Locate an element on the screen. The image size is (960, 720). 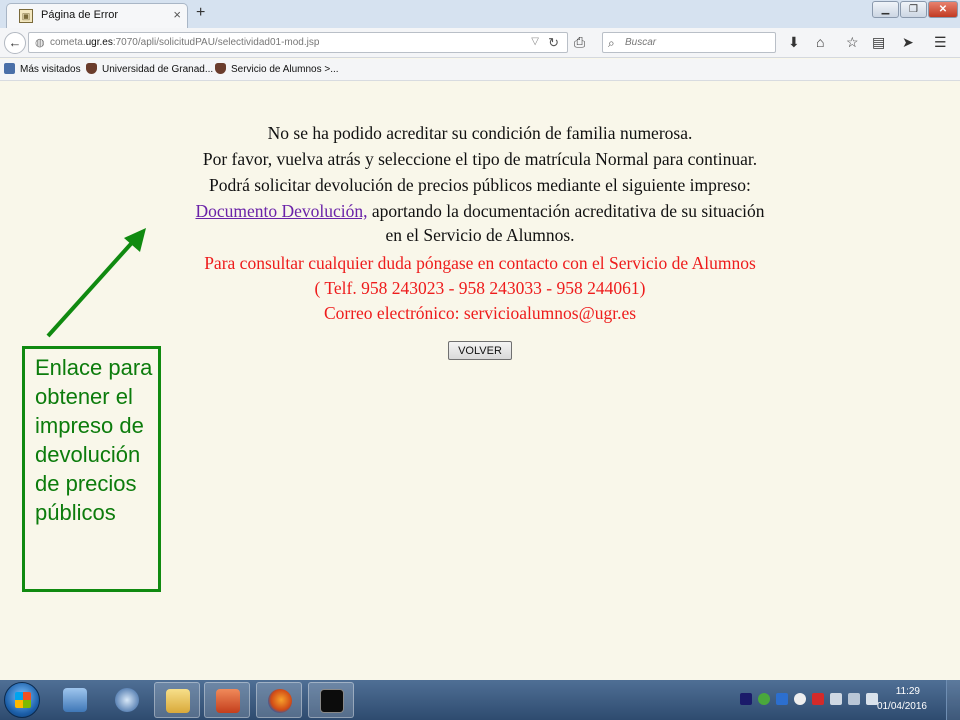
folder-icon is located at coordinates (178, 701).